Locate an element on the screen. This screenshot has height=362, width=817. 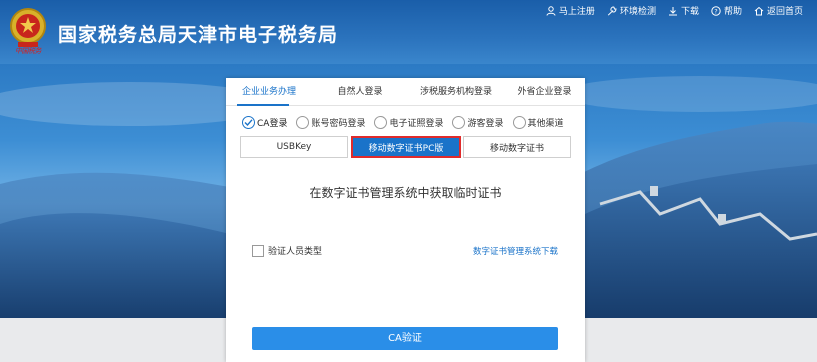
ca-verify-button: CA验证 is located at coordinates (405, 338).